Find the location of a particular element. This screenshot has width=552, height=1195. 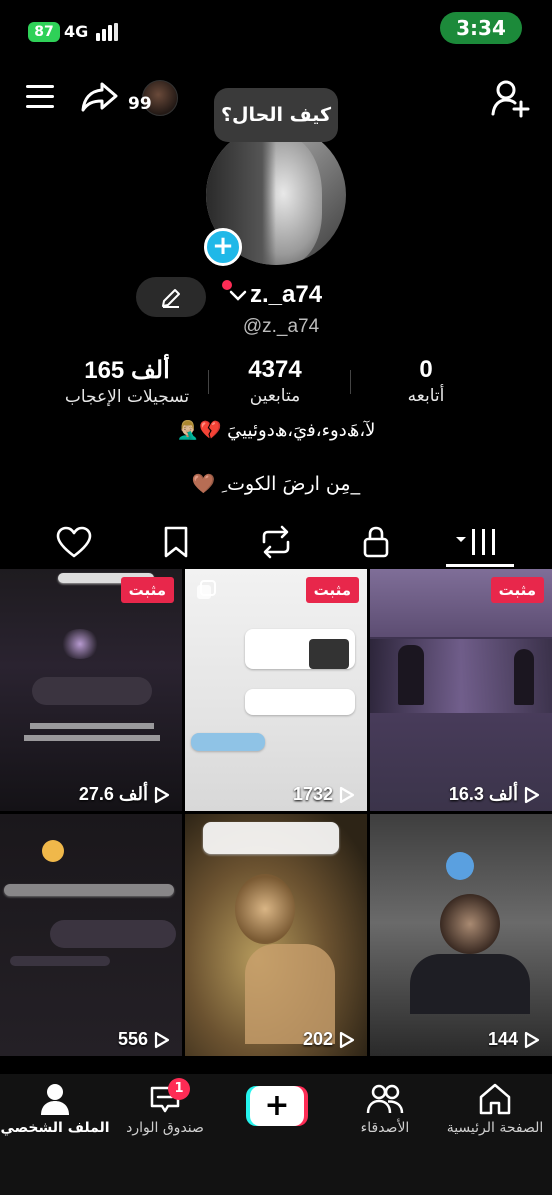

video-thumbnail: 202 is located at coordinates (276, 935).